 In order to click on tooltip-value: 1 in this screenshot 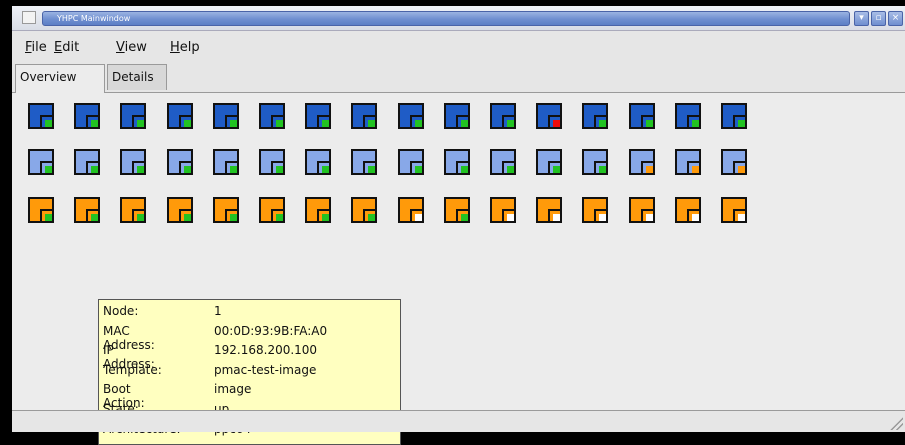, I will do `click(218, 311)`.